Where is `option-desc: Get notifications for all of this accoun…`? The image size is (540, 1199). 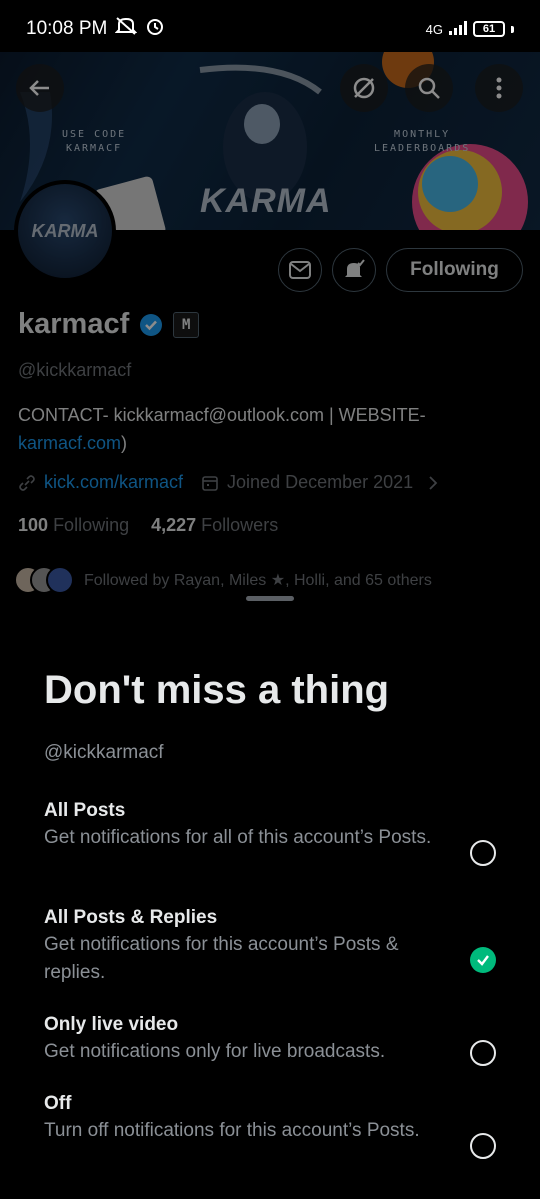
option-desc: Get notifications for all of this accoun… is located at coordinates (238, 837).